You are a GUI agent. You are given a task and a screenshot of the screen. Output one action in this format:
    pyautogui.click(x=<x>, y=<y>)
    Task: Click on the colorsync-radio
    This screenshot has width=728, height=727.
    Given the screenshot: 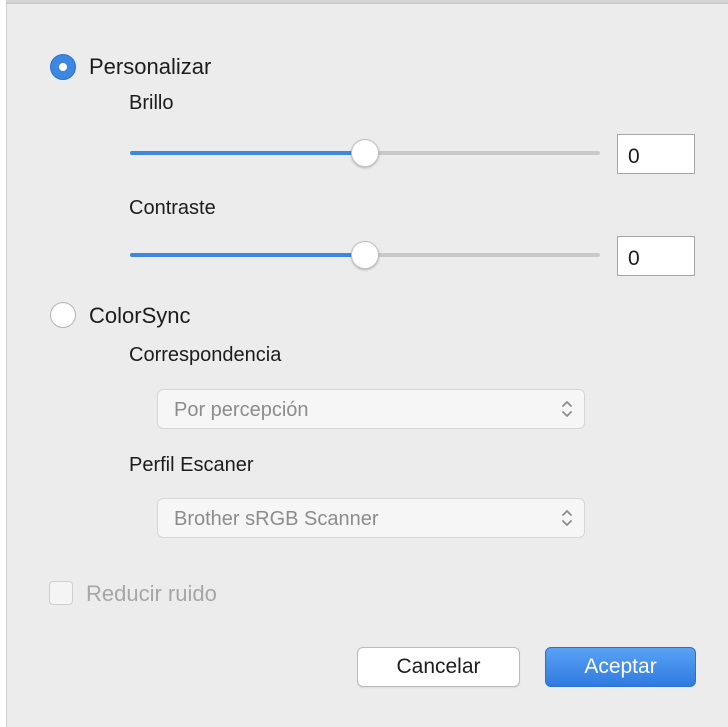 What is the action you would take?
    pyautogui.click(x=63, y=315)
    